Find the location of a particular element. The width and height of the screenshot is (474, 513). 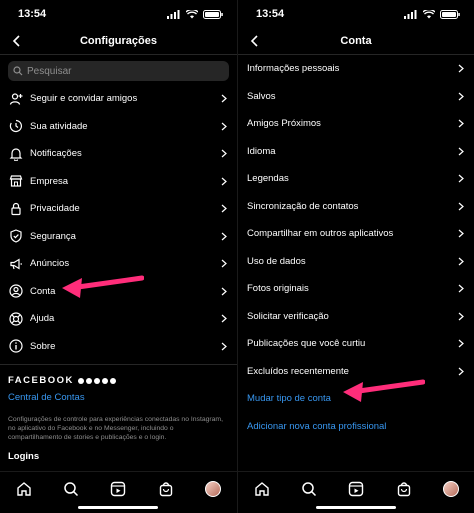

account-item-label: Publicações que você curtiu is located at coordinates (306, 344).